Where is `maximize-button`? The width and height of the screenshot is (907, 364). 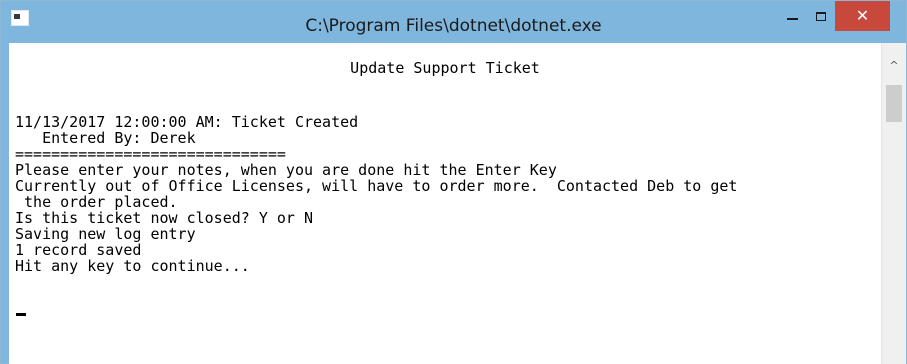
maximize-button is located at coordinates (821, 16).